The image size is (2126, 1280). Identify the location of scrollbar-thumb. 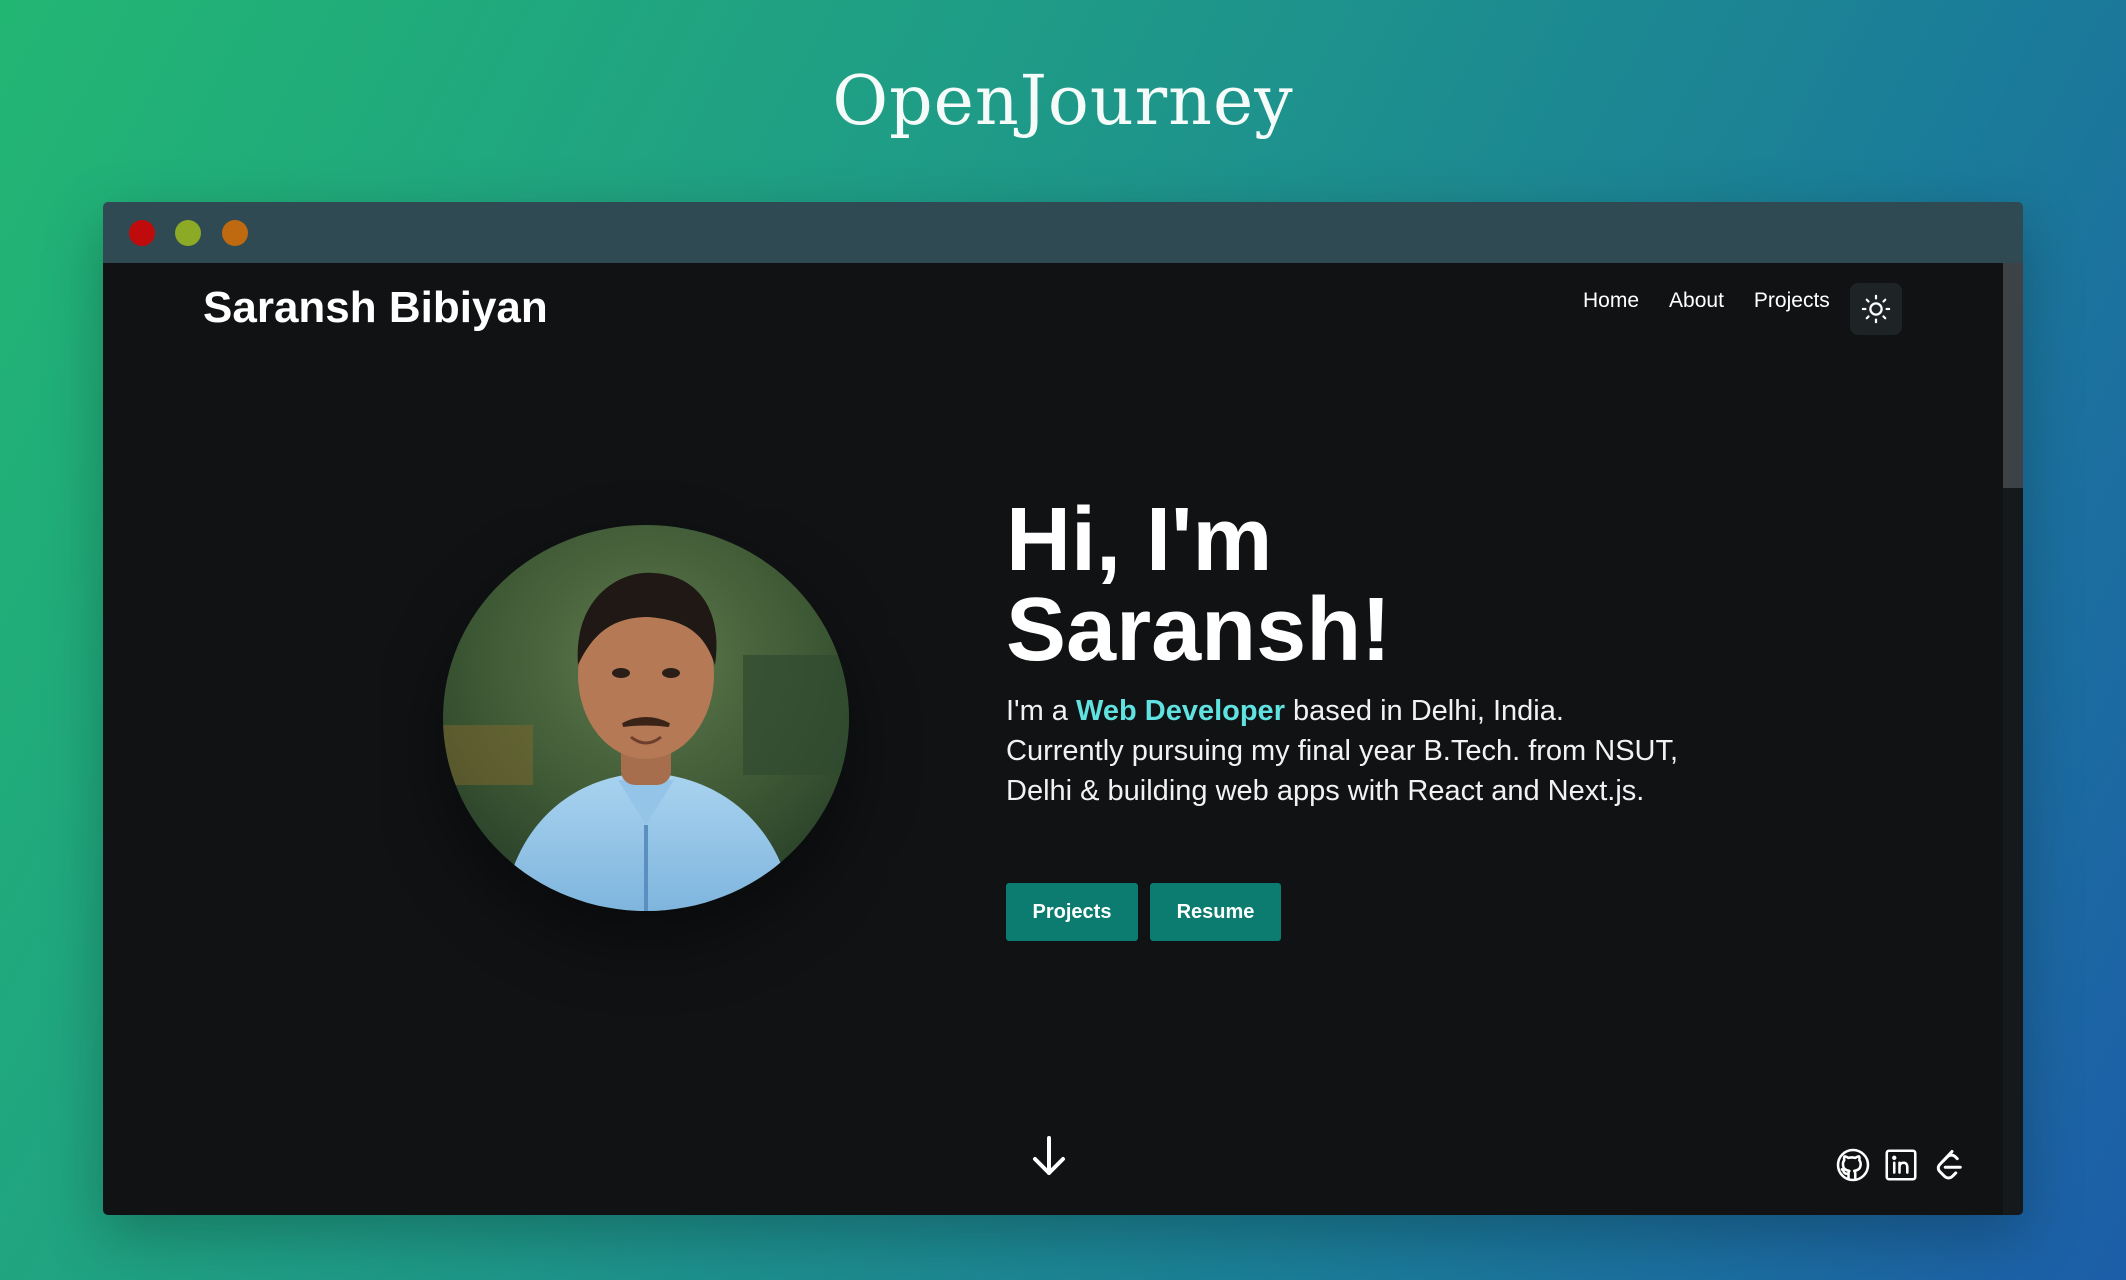
(2013, 375).